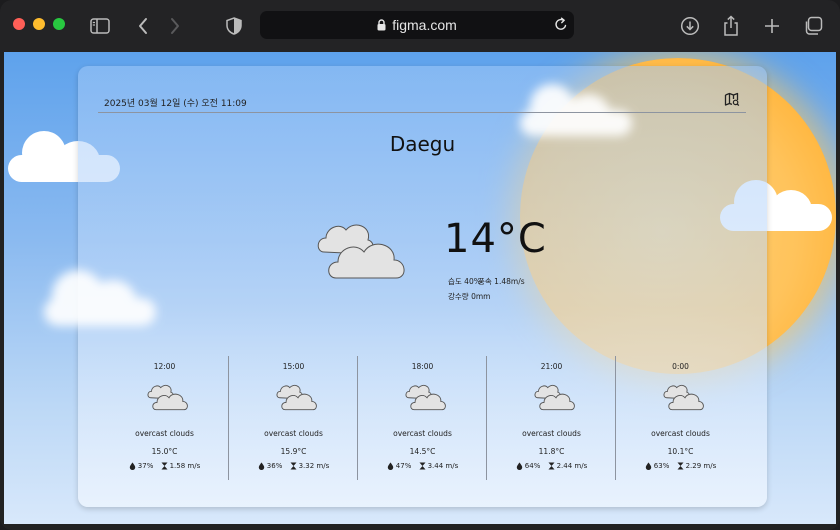  Describe the element at coordinates (19, 24) in the screenshot. I see `close-window-button` at that location.